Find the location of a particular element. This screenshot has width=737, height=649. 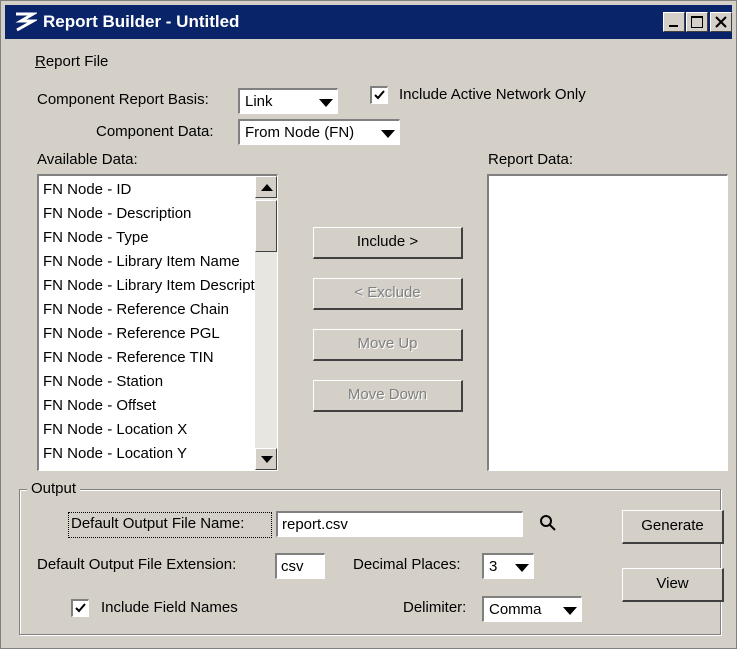

available-data-label: Available Data: is located at coordinates (87, 159).